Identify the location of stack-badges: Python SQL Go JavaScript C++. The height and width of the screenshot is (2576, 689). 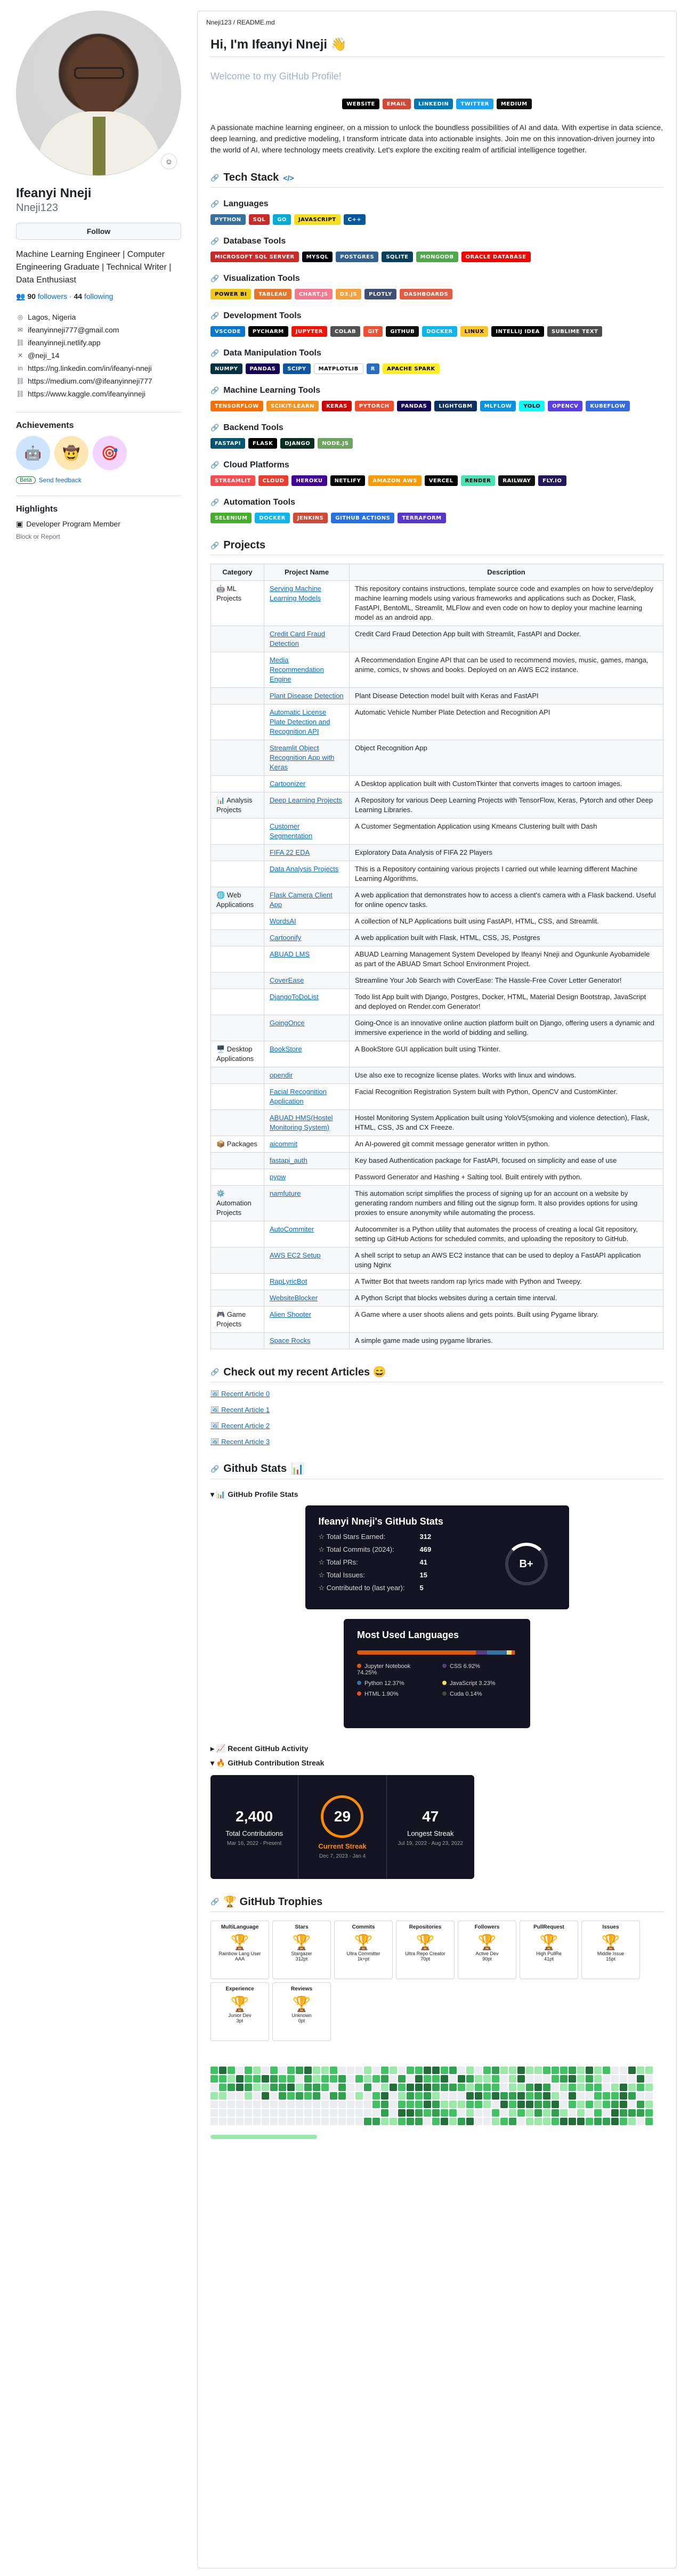
(437, 219).